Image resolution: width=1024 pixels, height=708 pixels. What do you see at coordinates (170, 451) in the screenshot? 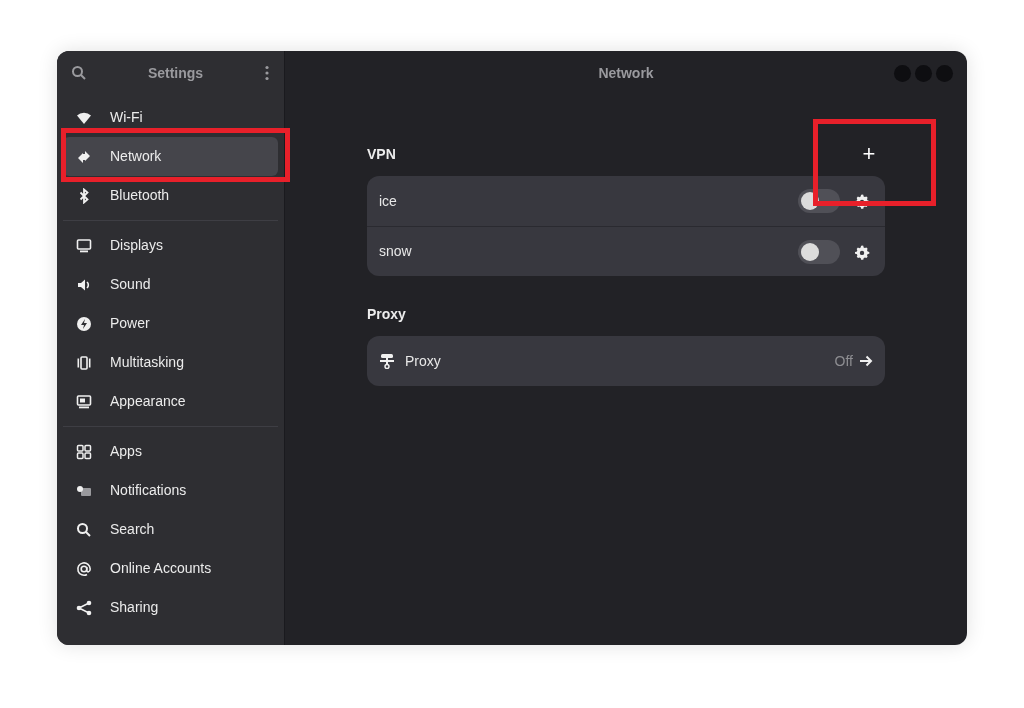
I see `sidebar-item: Apps` at bounding box center [170, 451].